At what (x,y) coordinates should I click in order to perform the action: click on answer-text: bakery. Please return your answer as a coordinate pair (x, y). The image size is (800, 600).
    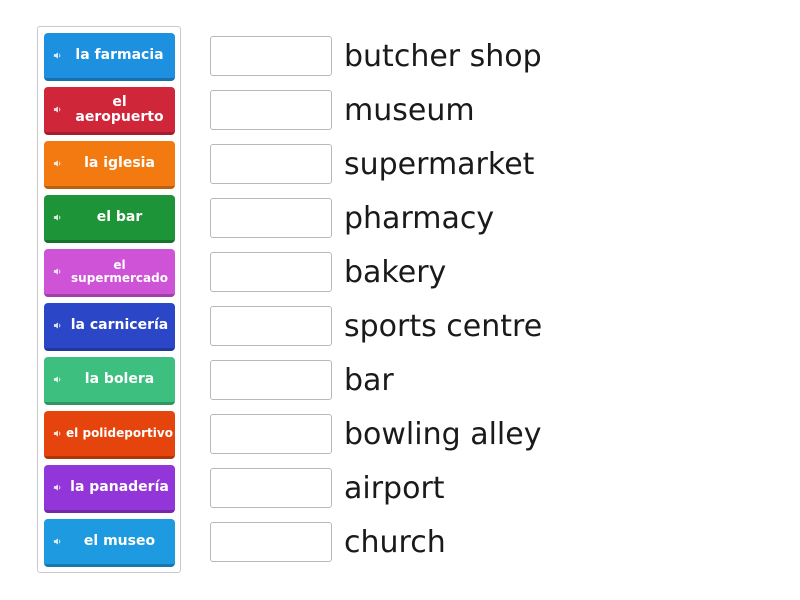
    Looking at the image, I should click on (395, 272).